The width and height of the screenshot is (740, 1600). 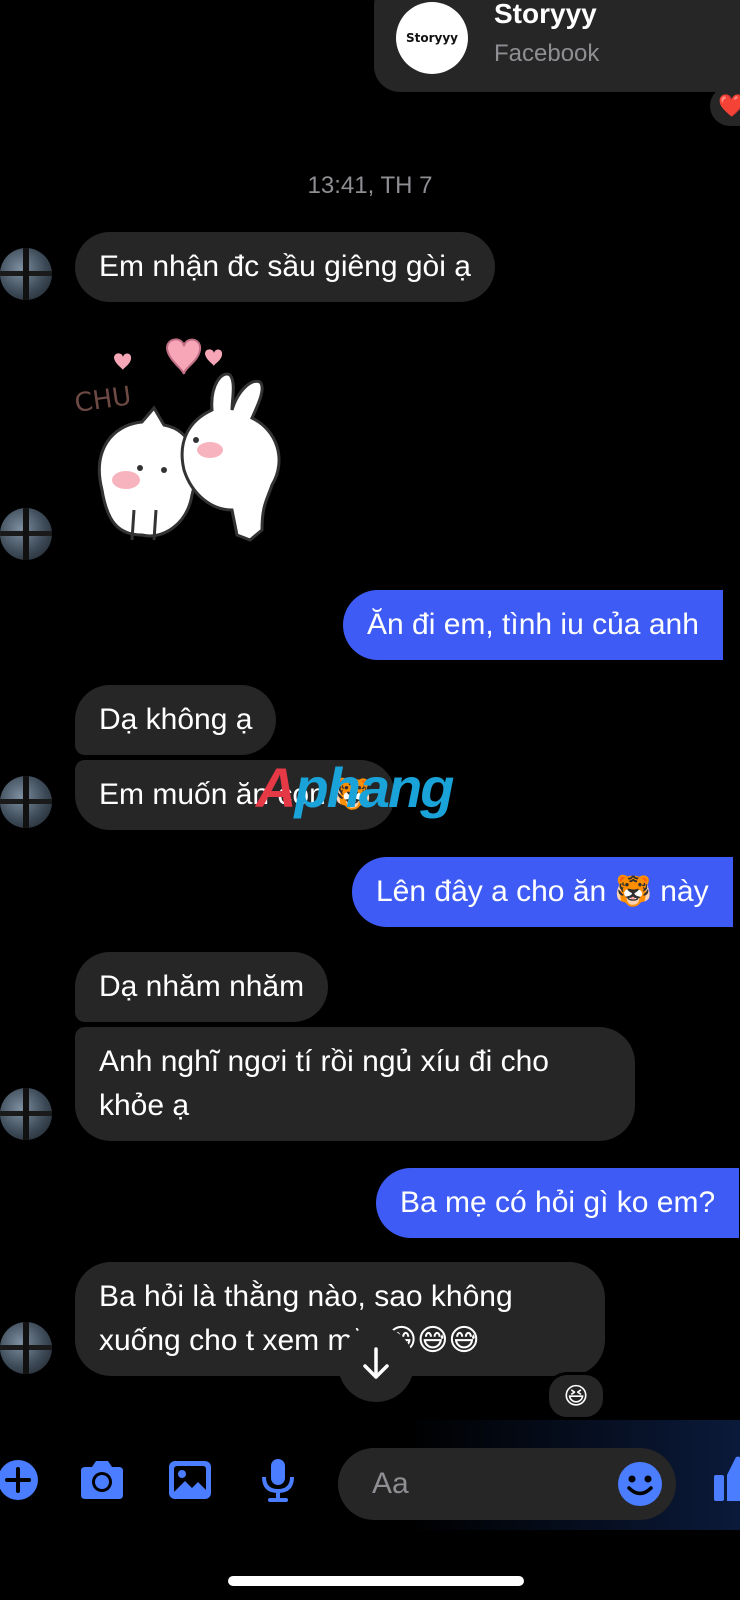 I want to click on message-input, so click(x=487, y=1484).